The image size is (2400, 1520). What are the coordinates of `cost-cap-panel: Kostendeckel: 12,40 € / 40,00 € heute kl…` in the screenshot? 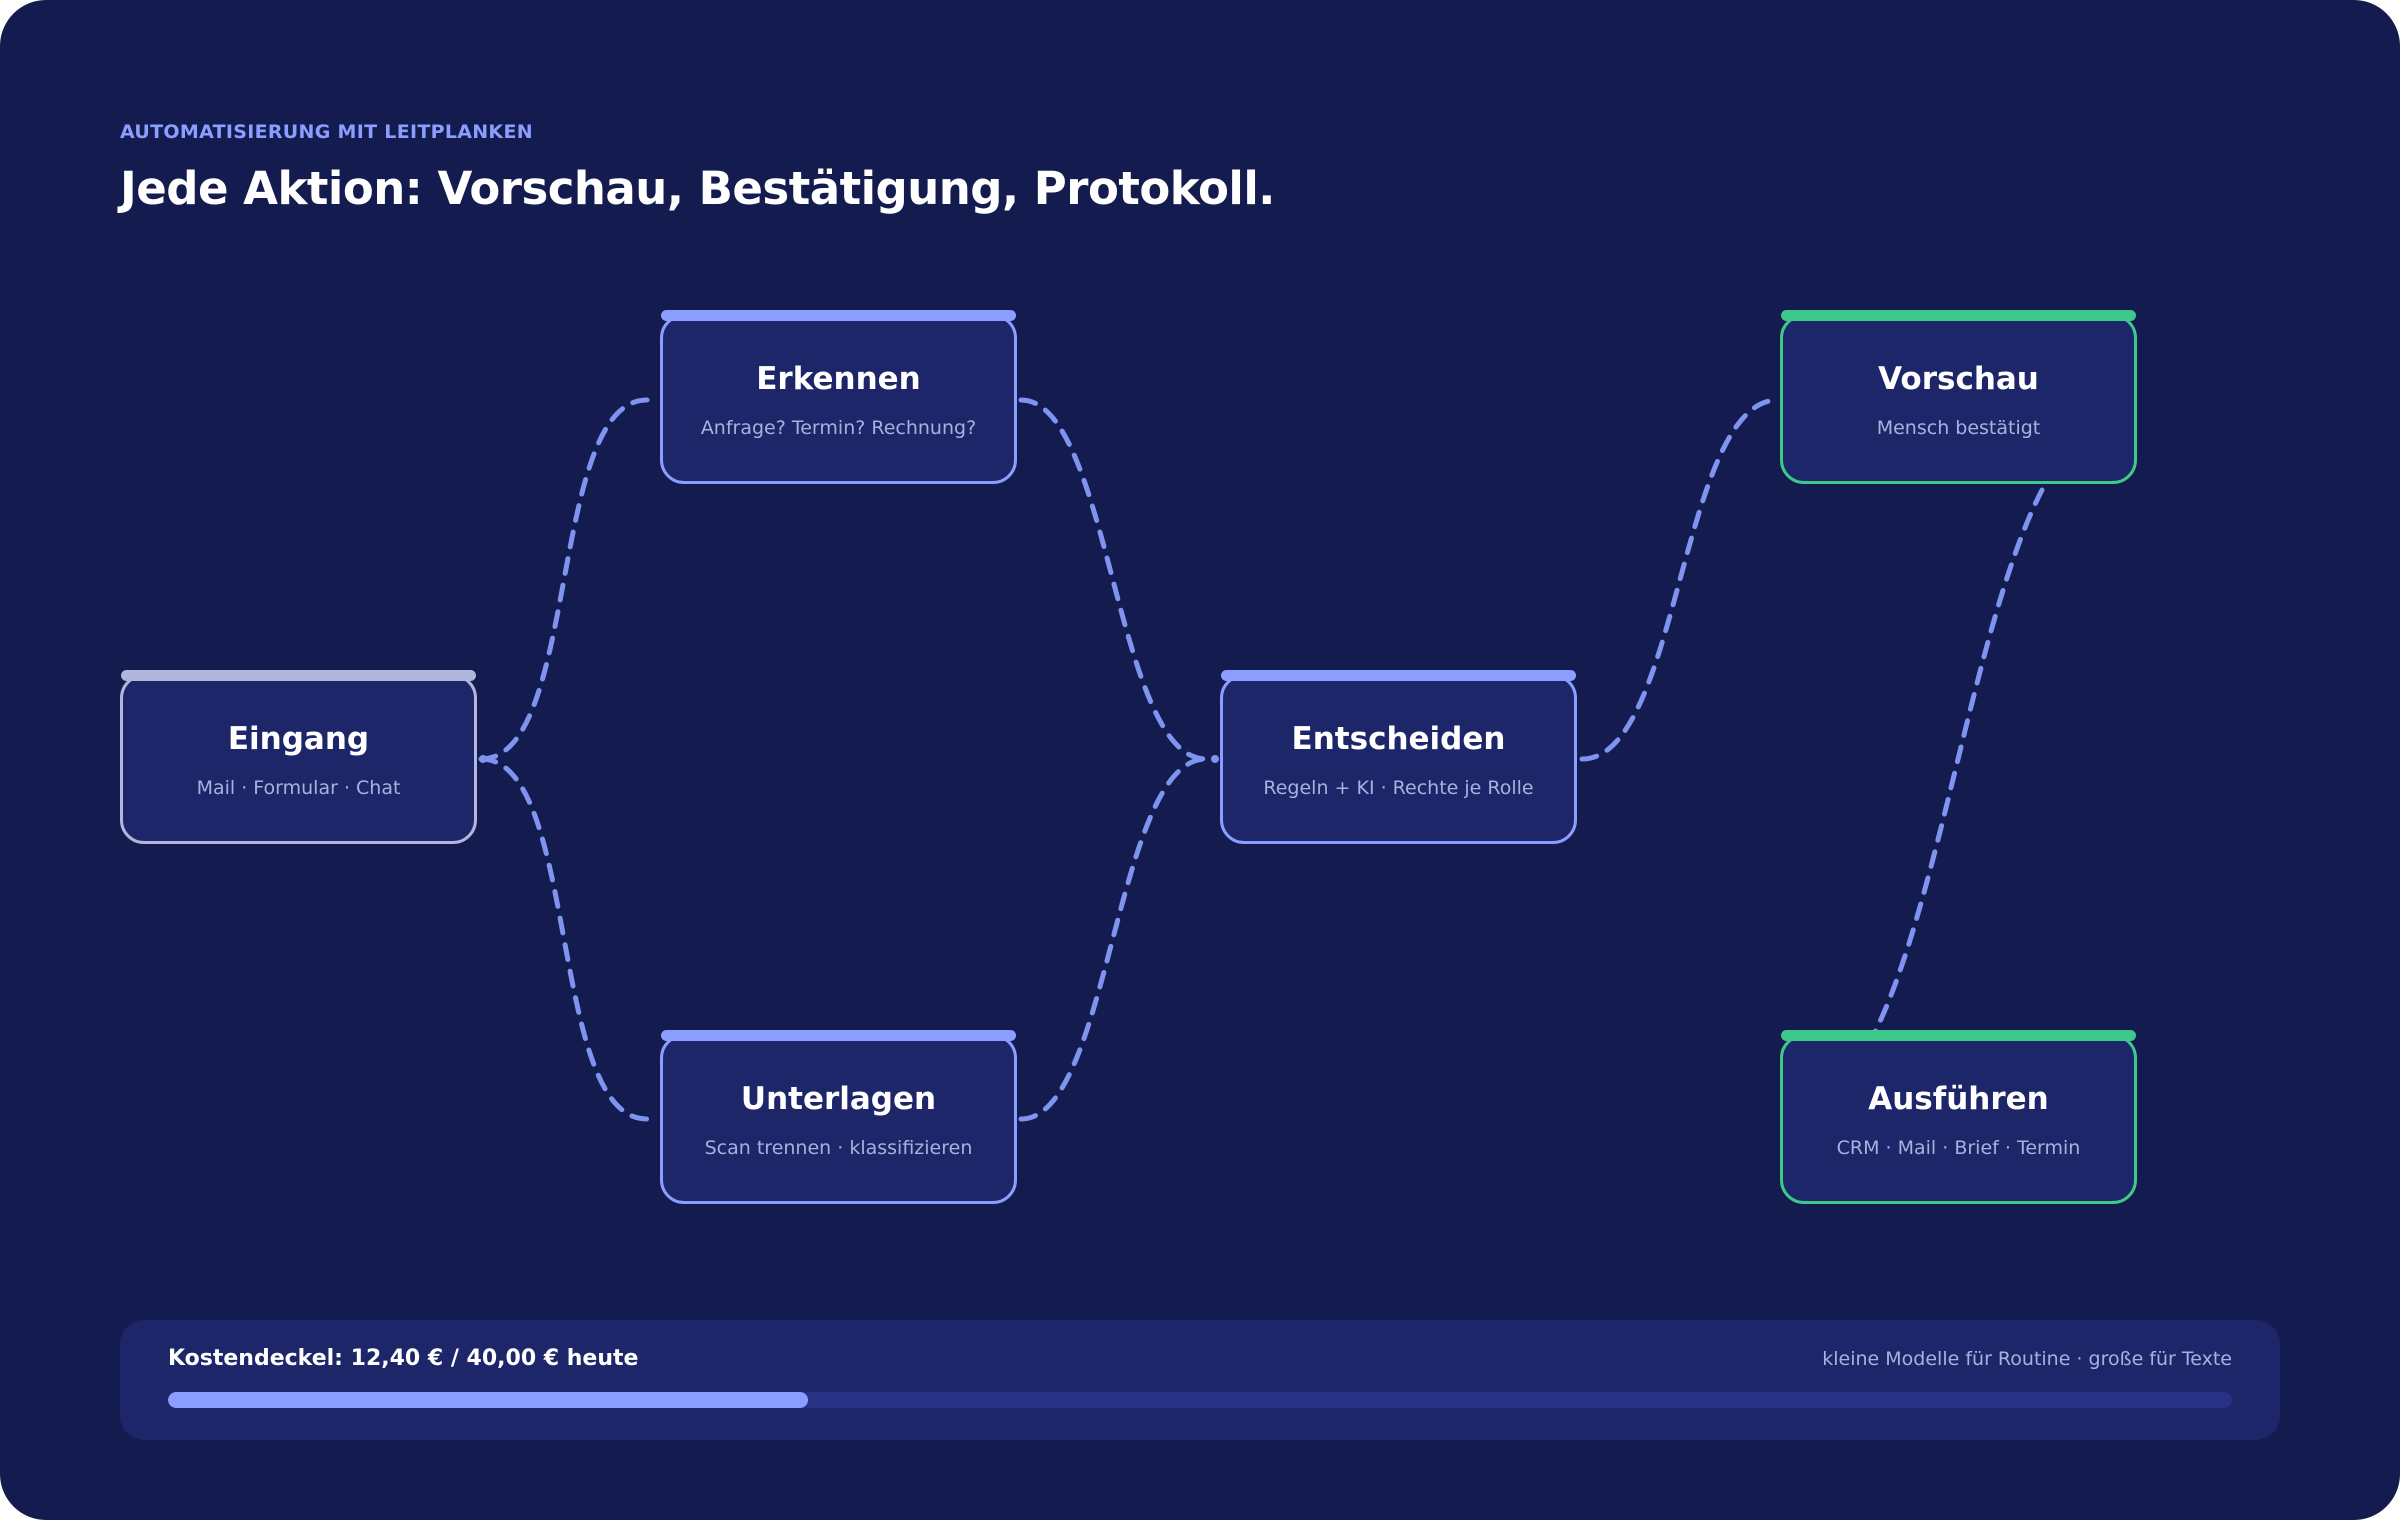 It's located at (1200, 1380).